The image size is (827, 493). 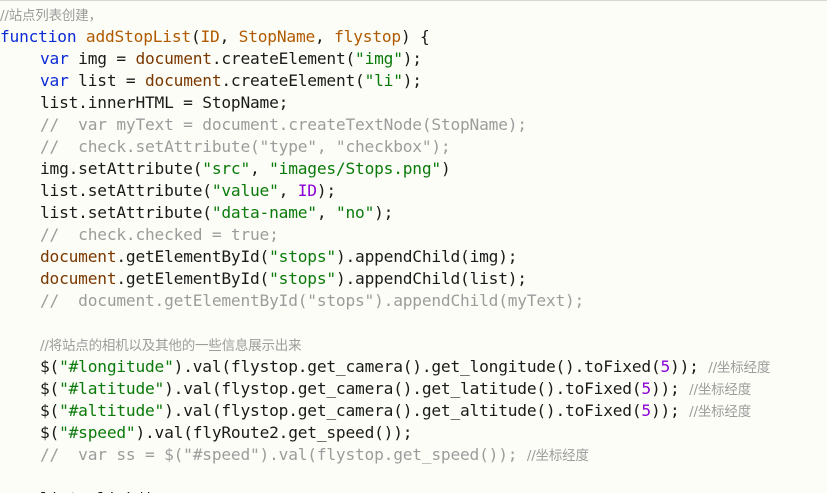 What do you see at coordinates (245, 190) in the screenshot?
I see `code-token: "value"` at bounding box center [245, 190].